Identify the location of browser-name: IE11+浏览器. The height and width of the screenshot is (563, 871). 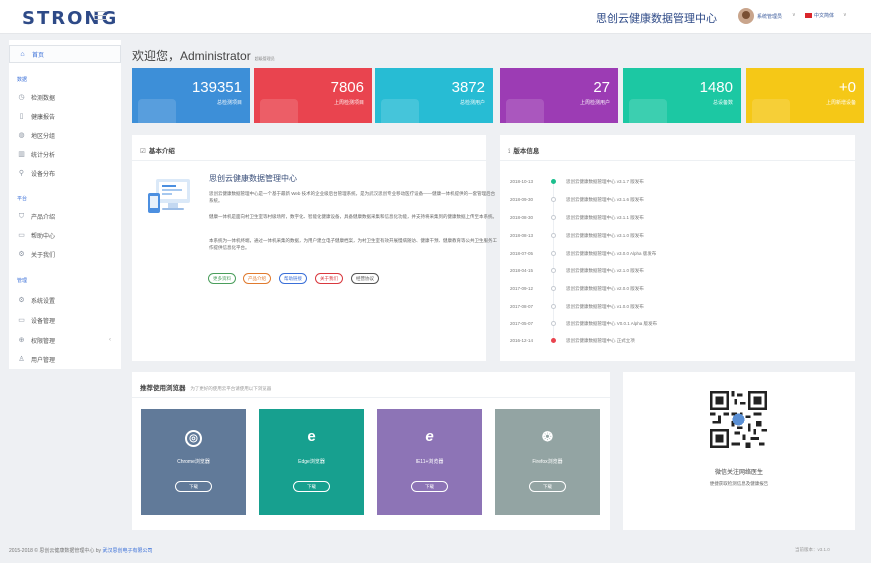
(429, 462).